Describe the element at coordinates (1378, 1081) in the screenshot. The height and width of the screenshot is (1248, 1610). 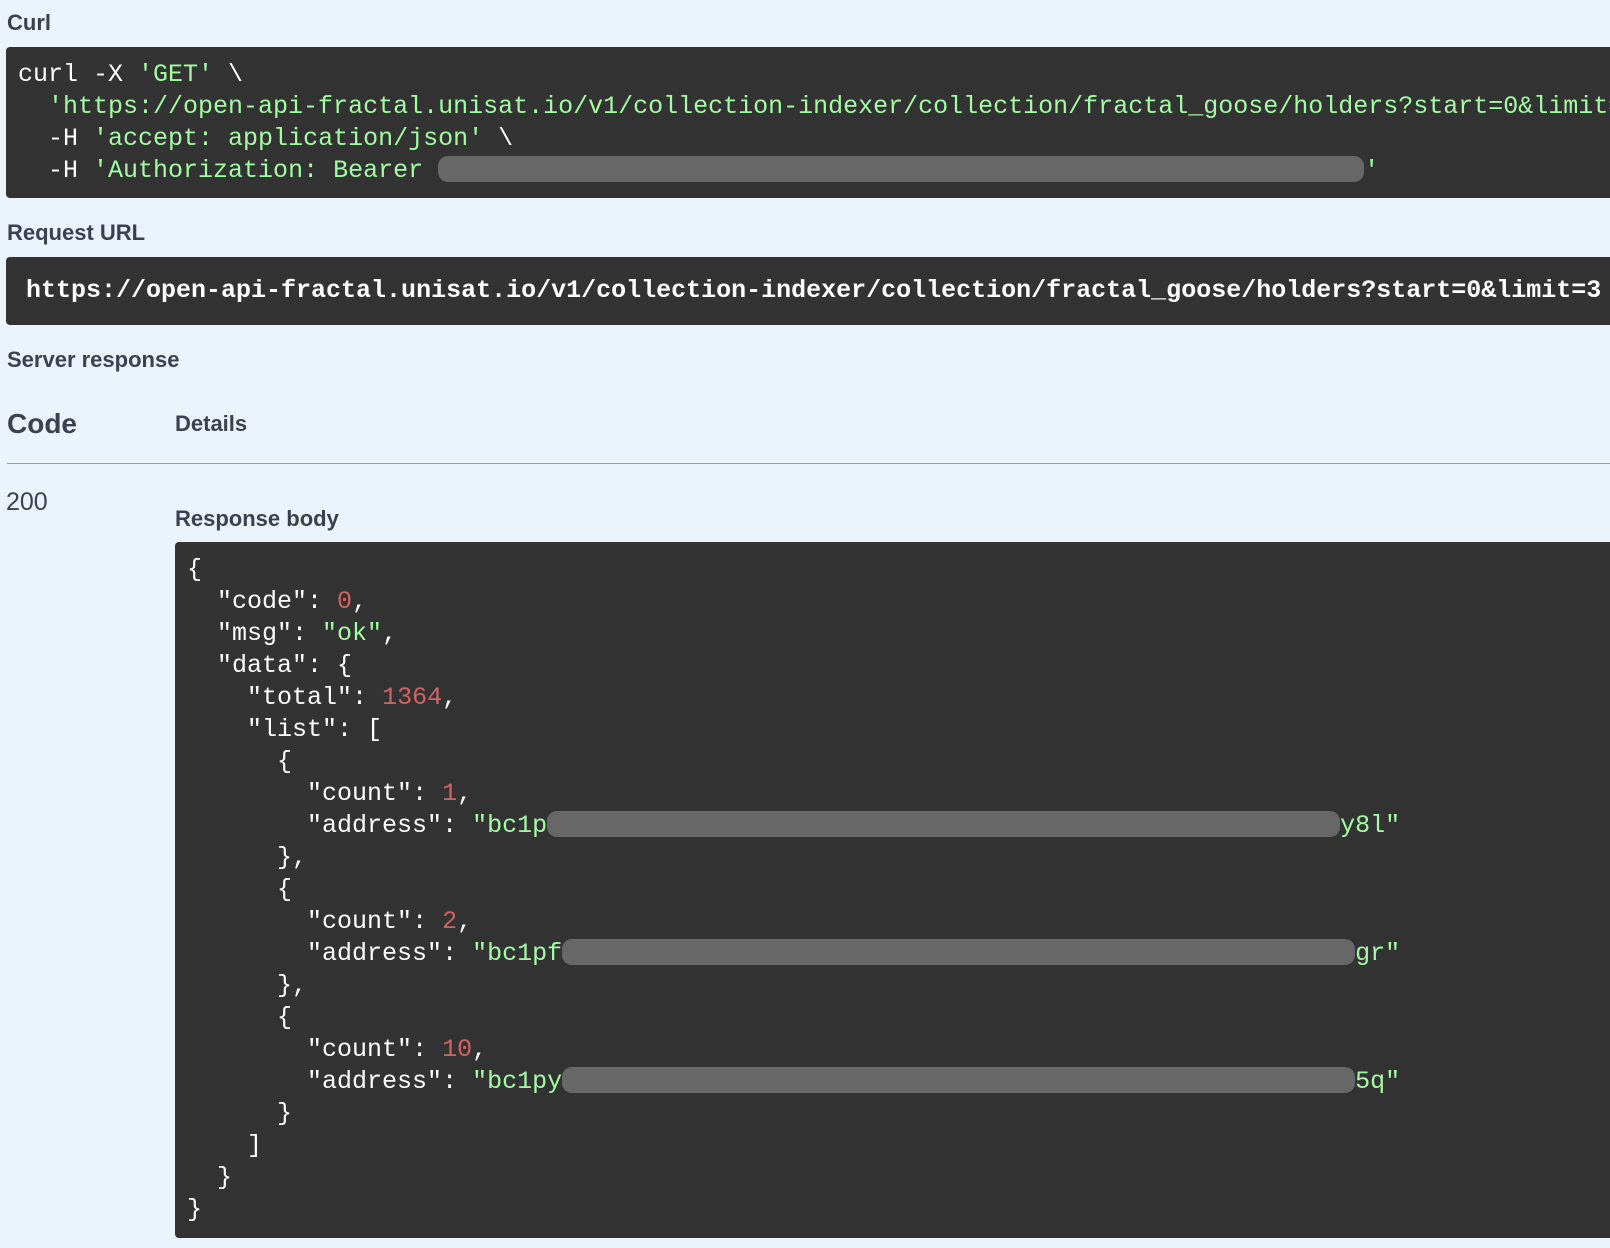
I see `holder-address-suffix: 5q"` at that location.